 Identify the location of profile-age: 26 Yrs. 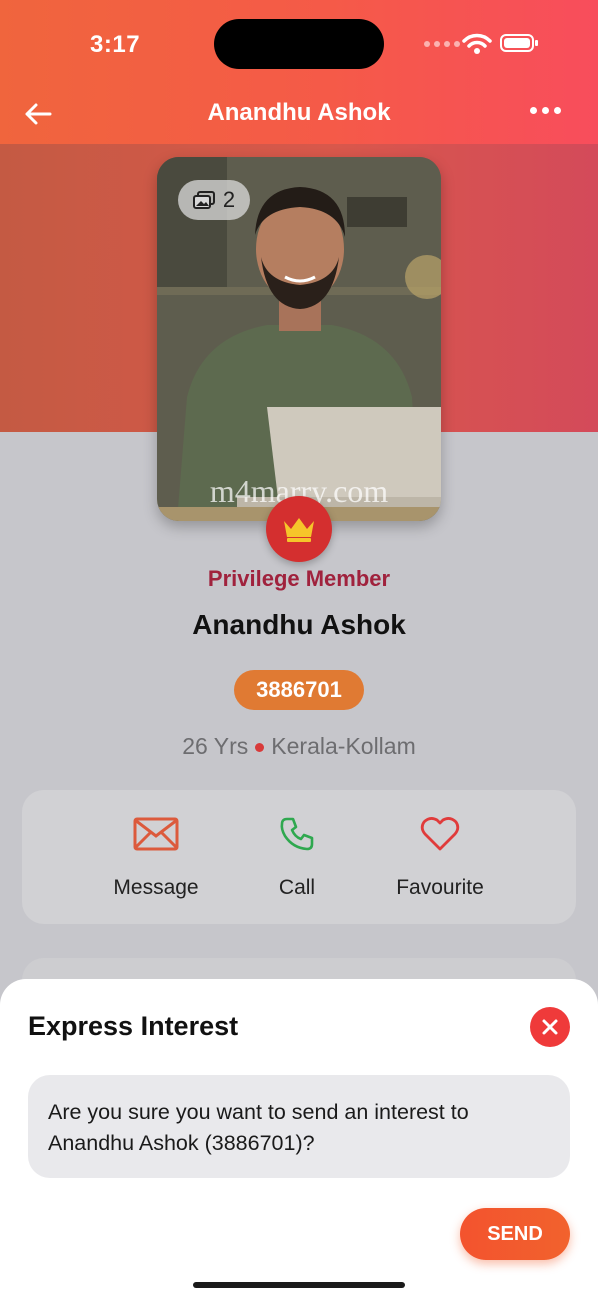
(215, 746).